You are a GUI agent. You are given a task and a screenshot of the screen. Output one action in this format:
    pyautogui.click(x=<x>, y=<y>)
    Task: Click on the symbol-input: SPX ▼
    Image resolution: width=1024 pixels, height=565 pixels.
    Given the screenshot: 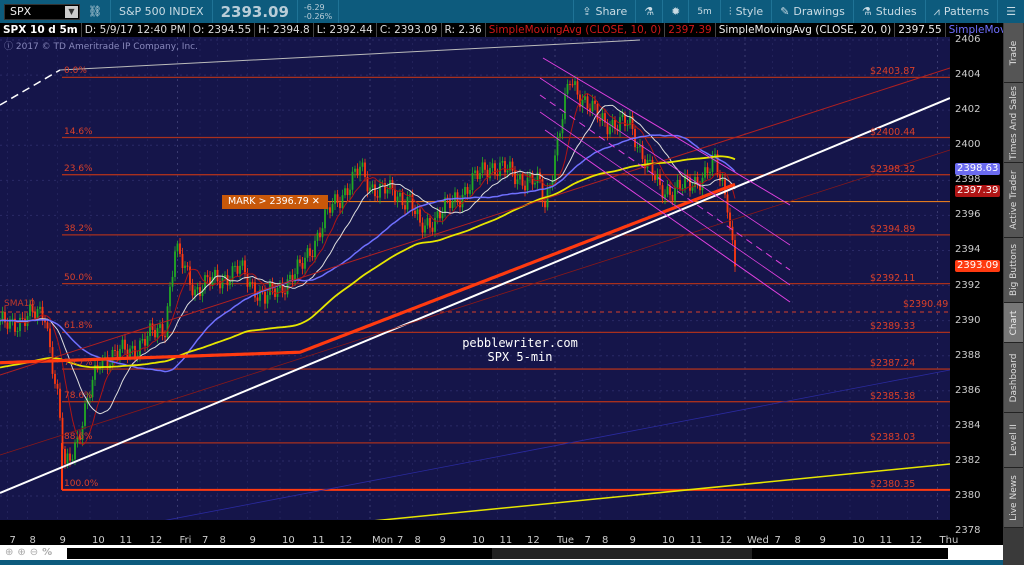 What is the action you would take?
    pyautogui.click(x=42, y=11)
    